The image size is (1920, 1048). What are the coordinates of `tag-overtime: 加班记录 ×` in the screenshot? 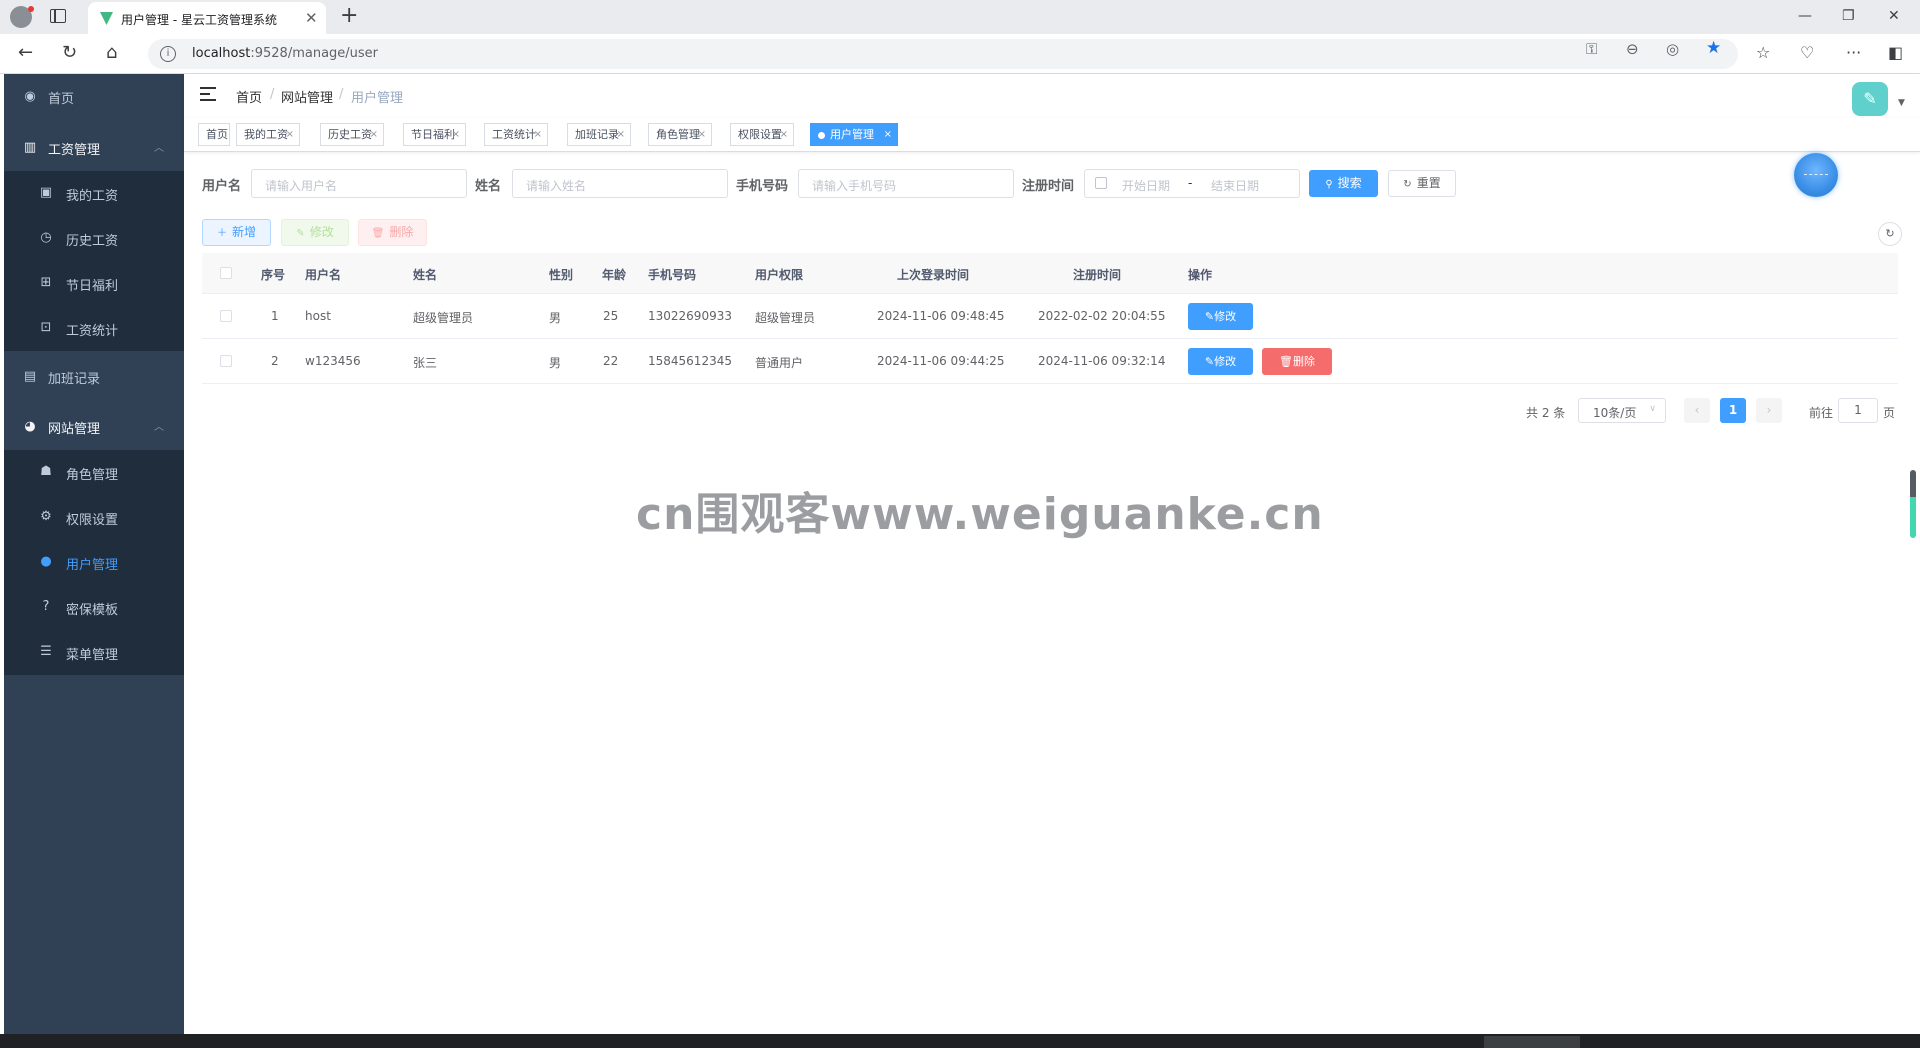 It's located at (599, 134).